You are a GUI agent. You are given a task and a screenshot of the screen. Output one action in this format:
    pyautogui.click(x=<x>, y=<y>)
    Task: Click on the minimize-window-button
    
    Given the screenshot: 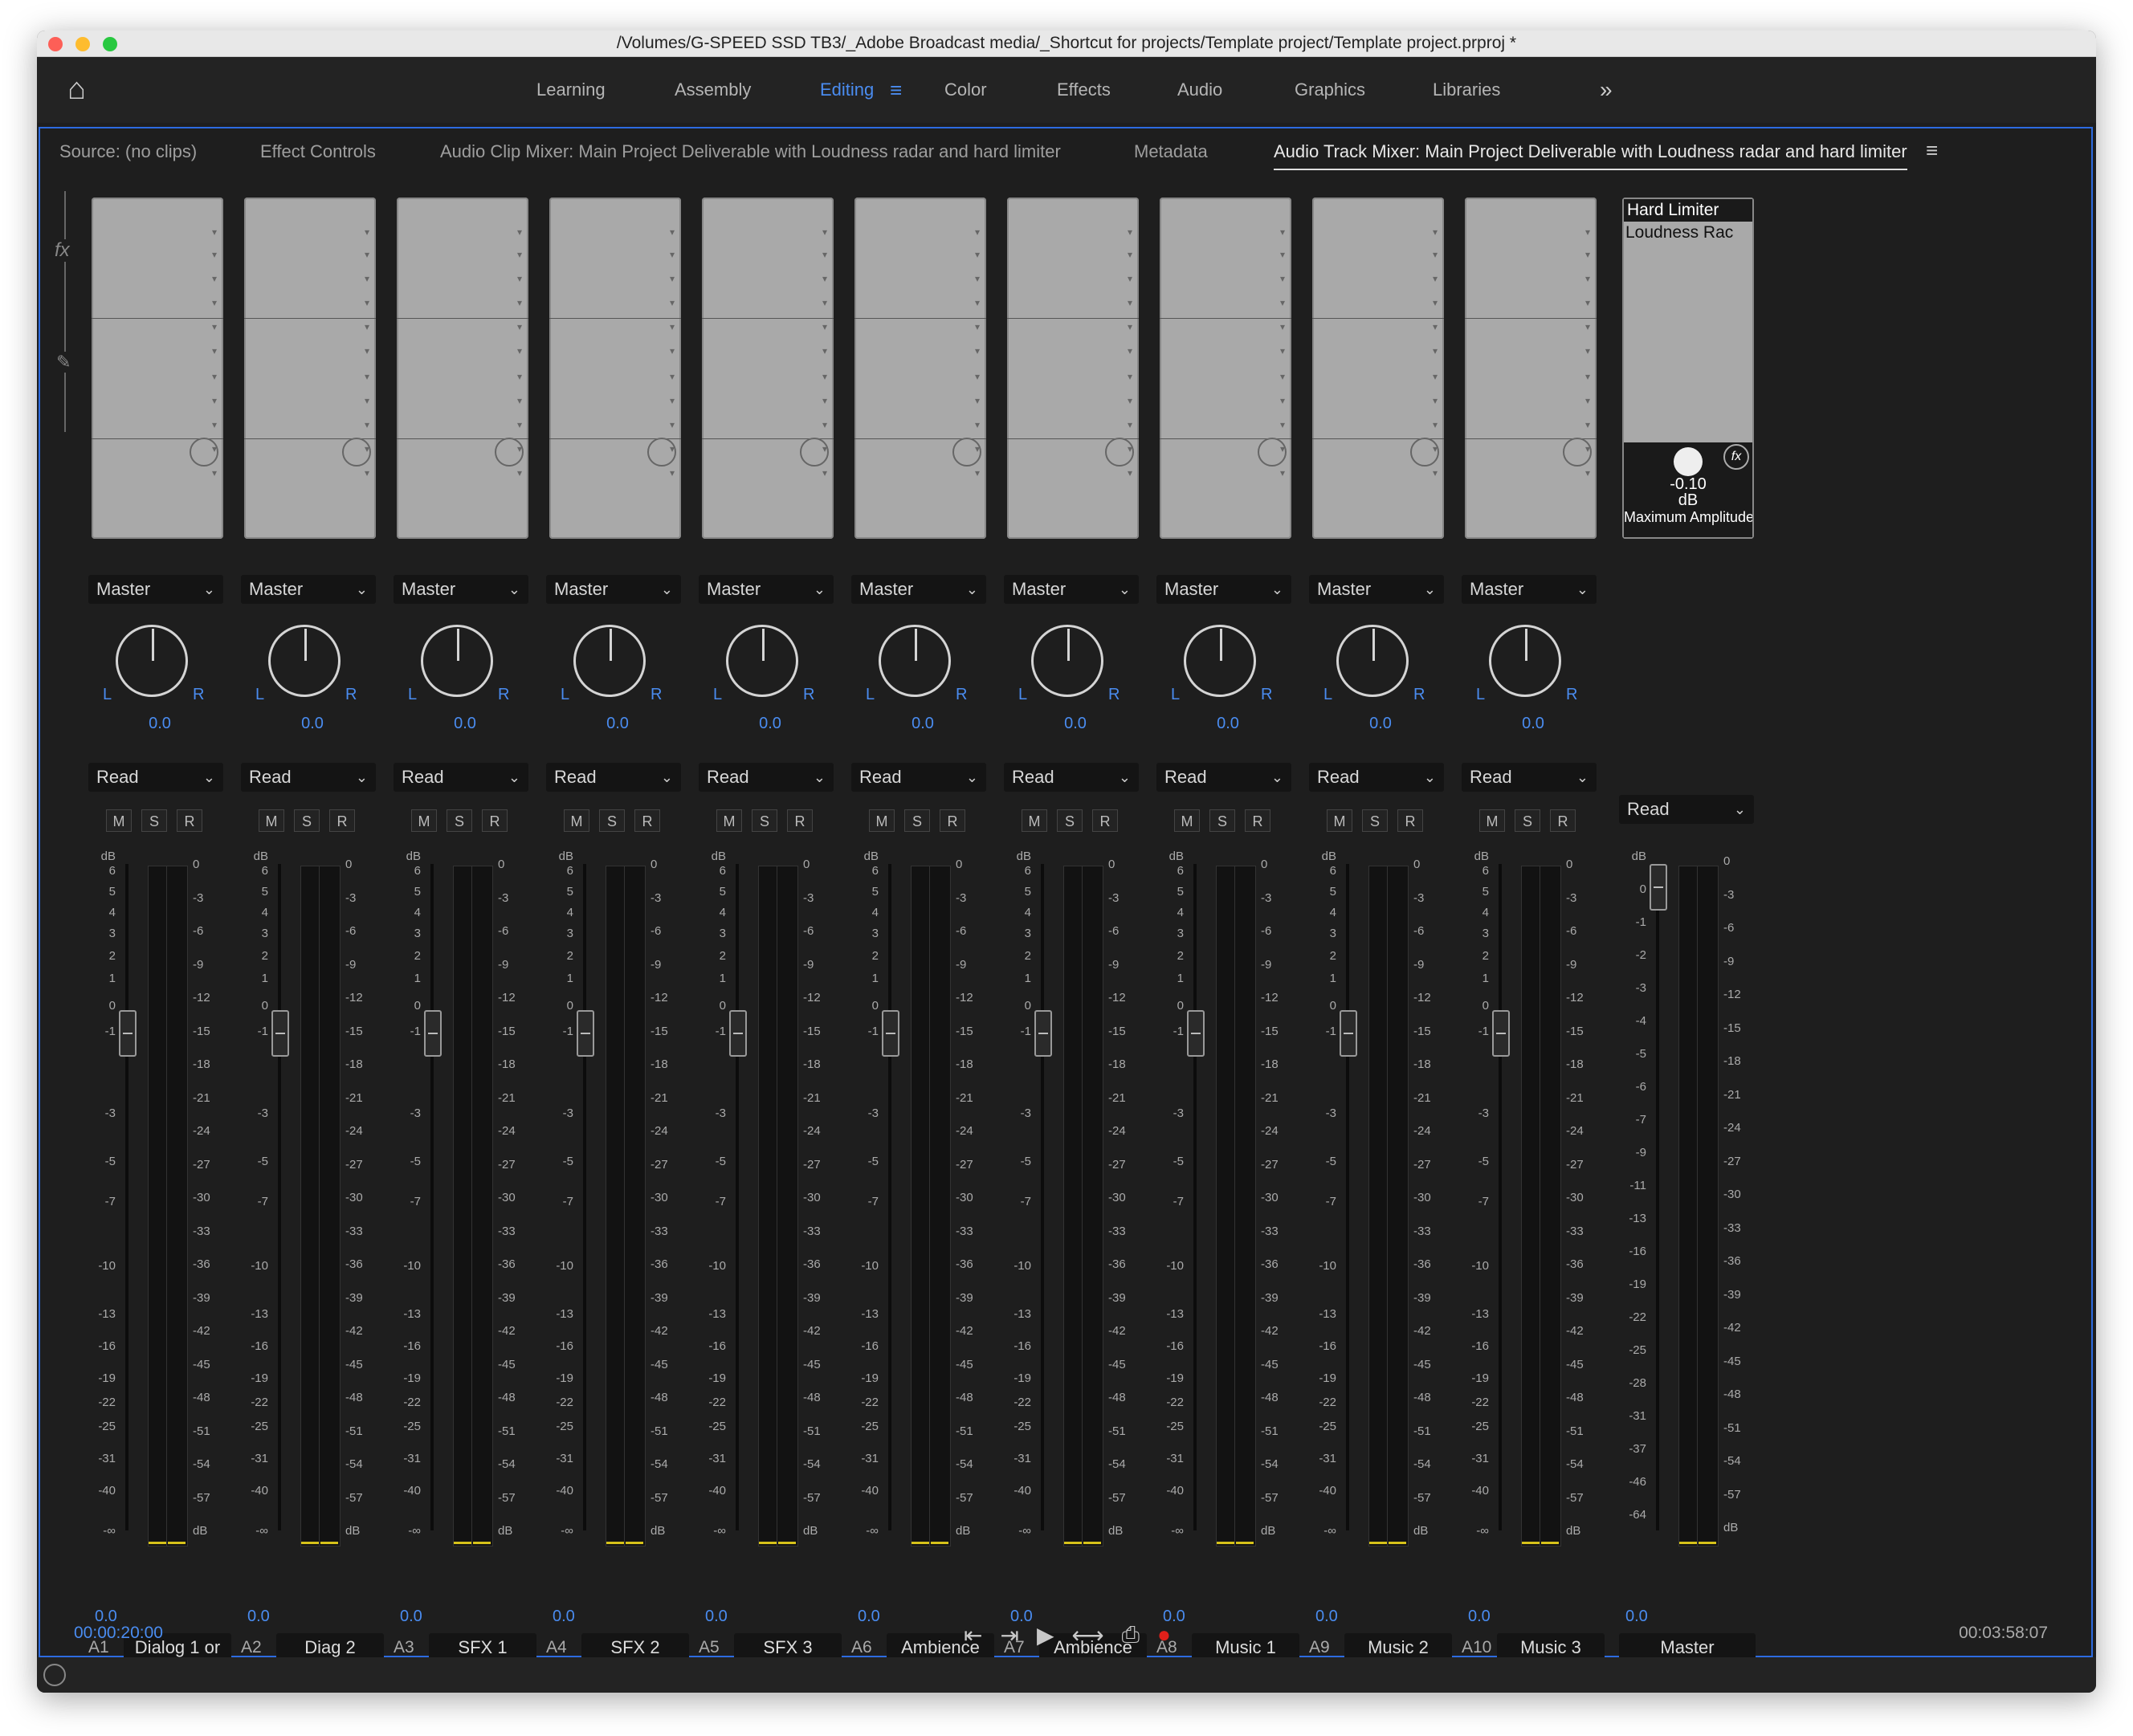 What is the action you would take?
    pyautogui.click(x=82, y=44)
    